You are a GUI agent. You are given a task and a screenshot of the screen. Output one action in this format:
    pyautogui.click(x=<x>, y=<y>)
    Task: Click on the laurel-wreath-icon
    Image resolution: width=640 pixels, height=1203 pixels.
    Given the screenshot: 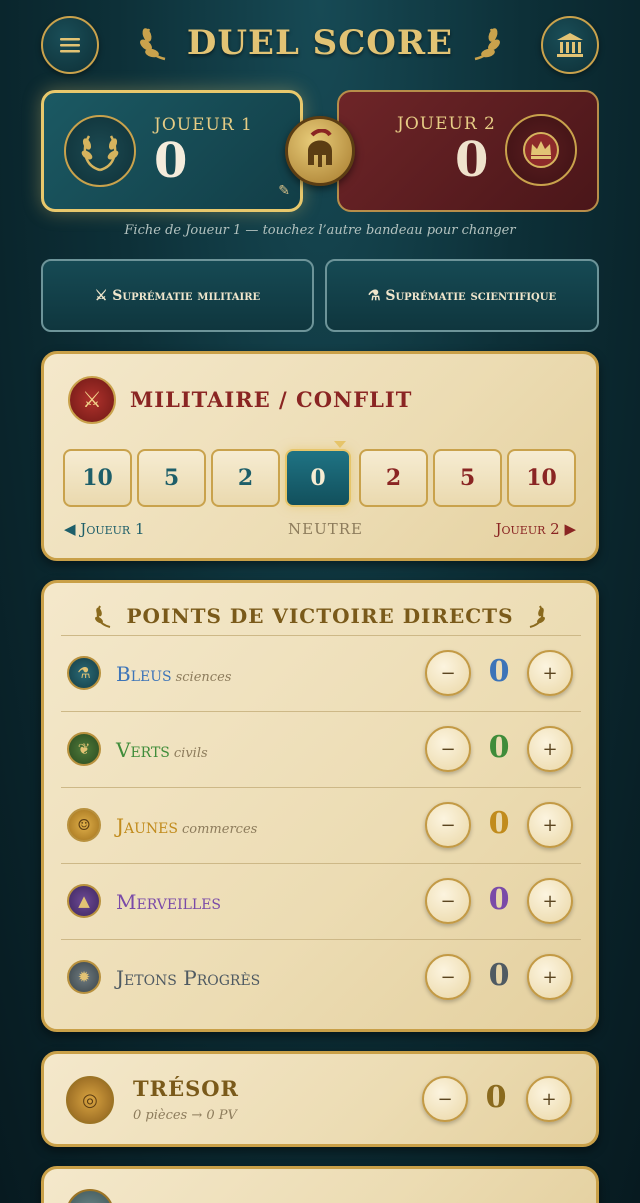 What is the action you would take?
    pyautogui.click(x=100, y=153)
    